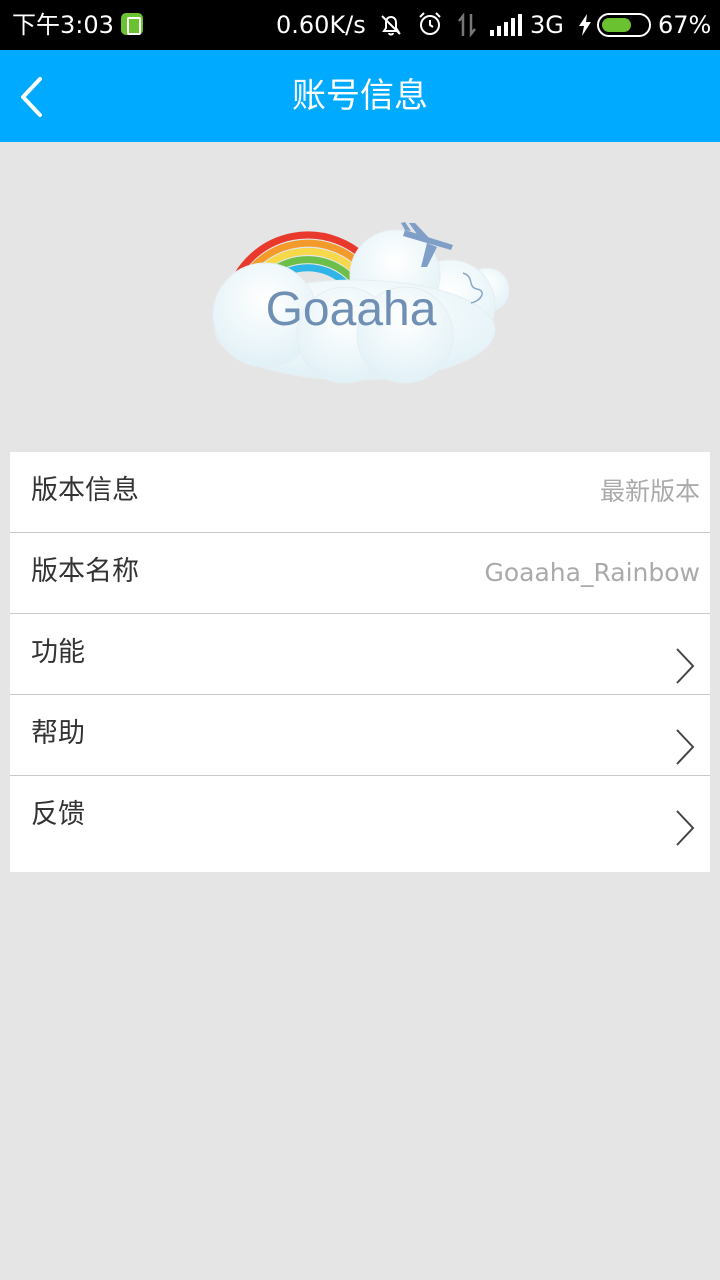 The image size is (720, 1280). What do you see at coordinates (85, 571) in the screenshot?
I see `row-label: 版本名称` at bounding box center [85, 571].